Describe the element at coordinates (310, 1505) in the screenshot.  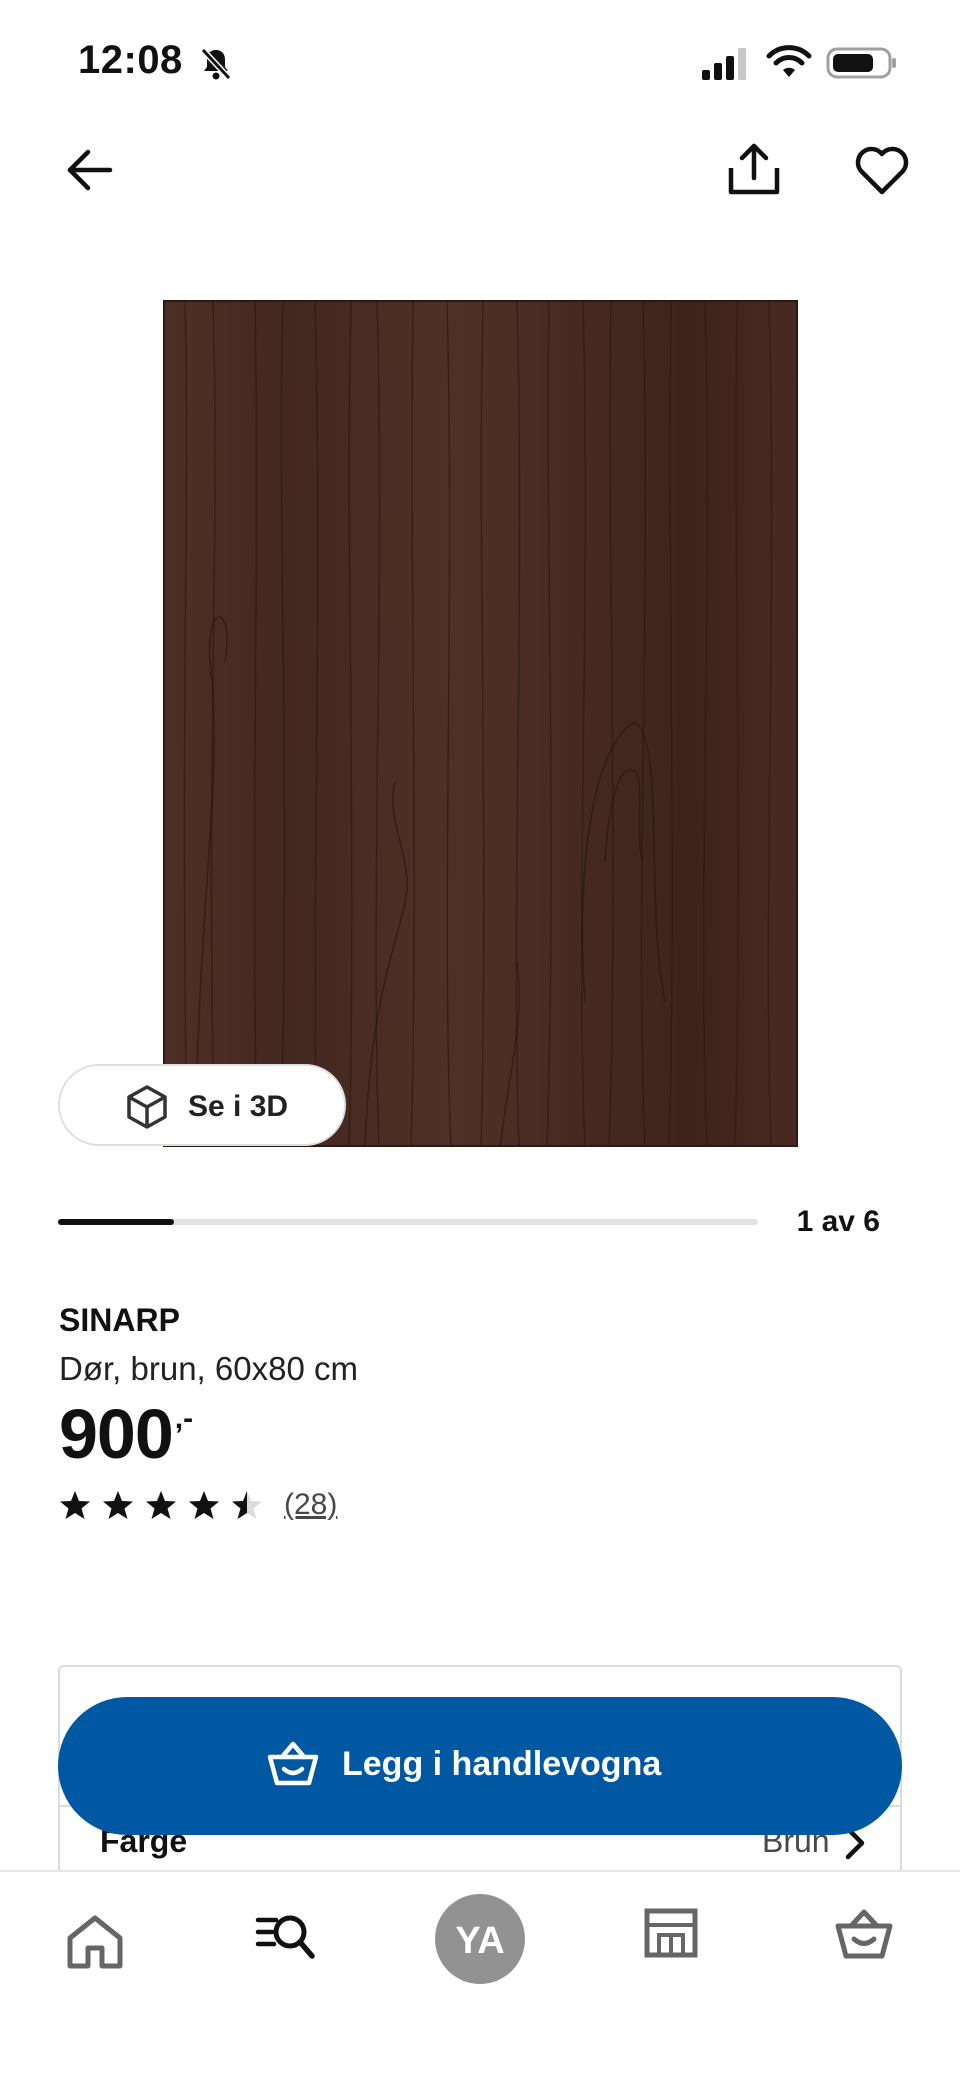
I see `review-count-link: (28)` at that location.